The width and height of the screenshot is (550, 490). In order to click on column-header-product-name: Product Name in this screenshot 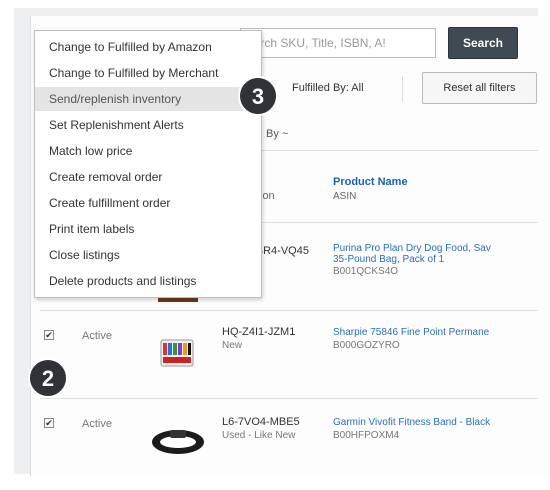, I will do `click(370, 182)`.